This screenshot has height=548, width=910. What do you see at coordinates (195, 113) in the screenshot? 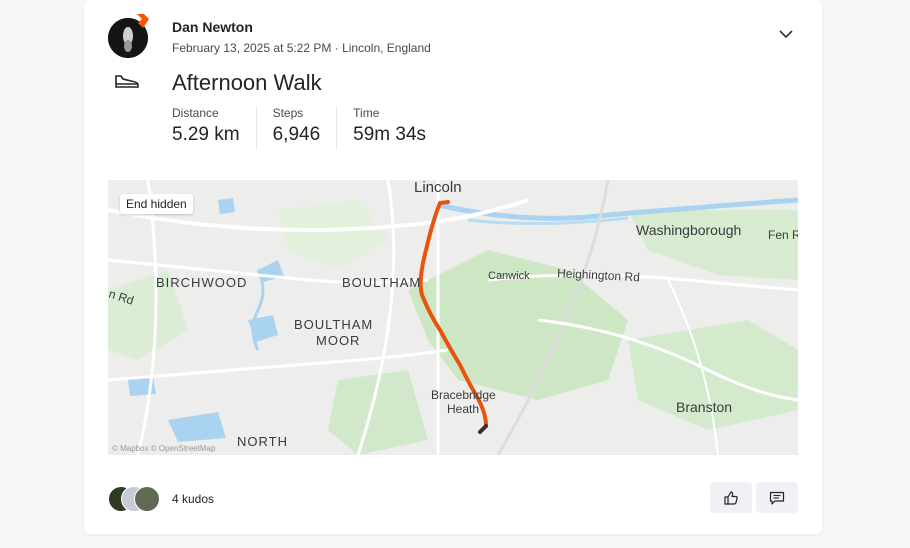
I see `stat-label: Distance` at bounding box center [195, 113].